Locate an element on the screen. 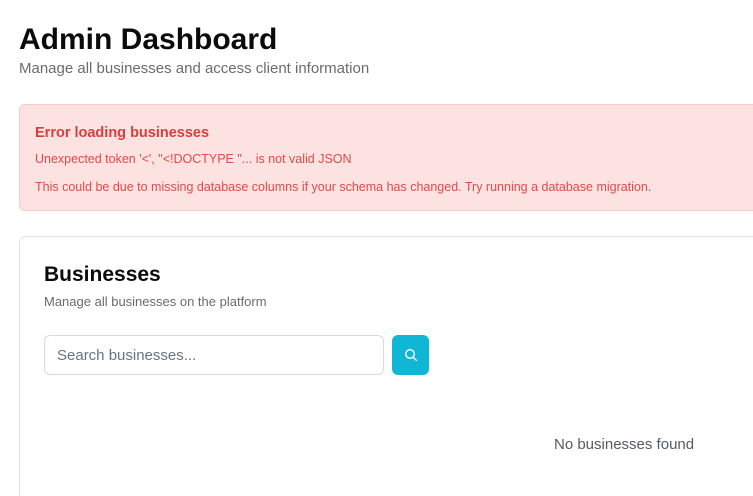  search-input is located at coordinates (214, 355).